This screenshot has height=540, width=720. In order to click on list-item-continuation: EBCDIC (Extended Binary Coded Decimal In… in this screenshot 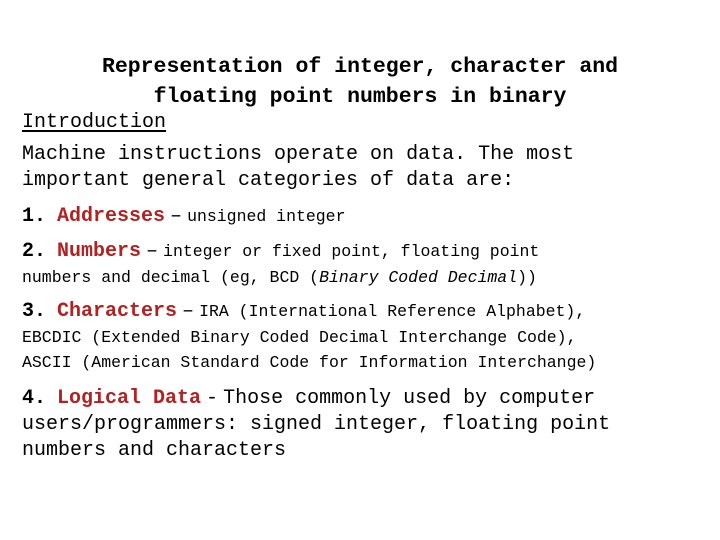, I will do `click(299, 337)`.